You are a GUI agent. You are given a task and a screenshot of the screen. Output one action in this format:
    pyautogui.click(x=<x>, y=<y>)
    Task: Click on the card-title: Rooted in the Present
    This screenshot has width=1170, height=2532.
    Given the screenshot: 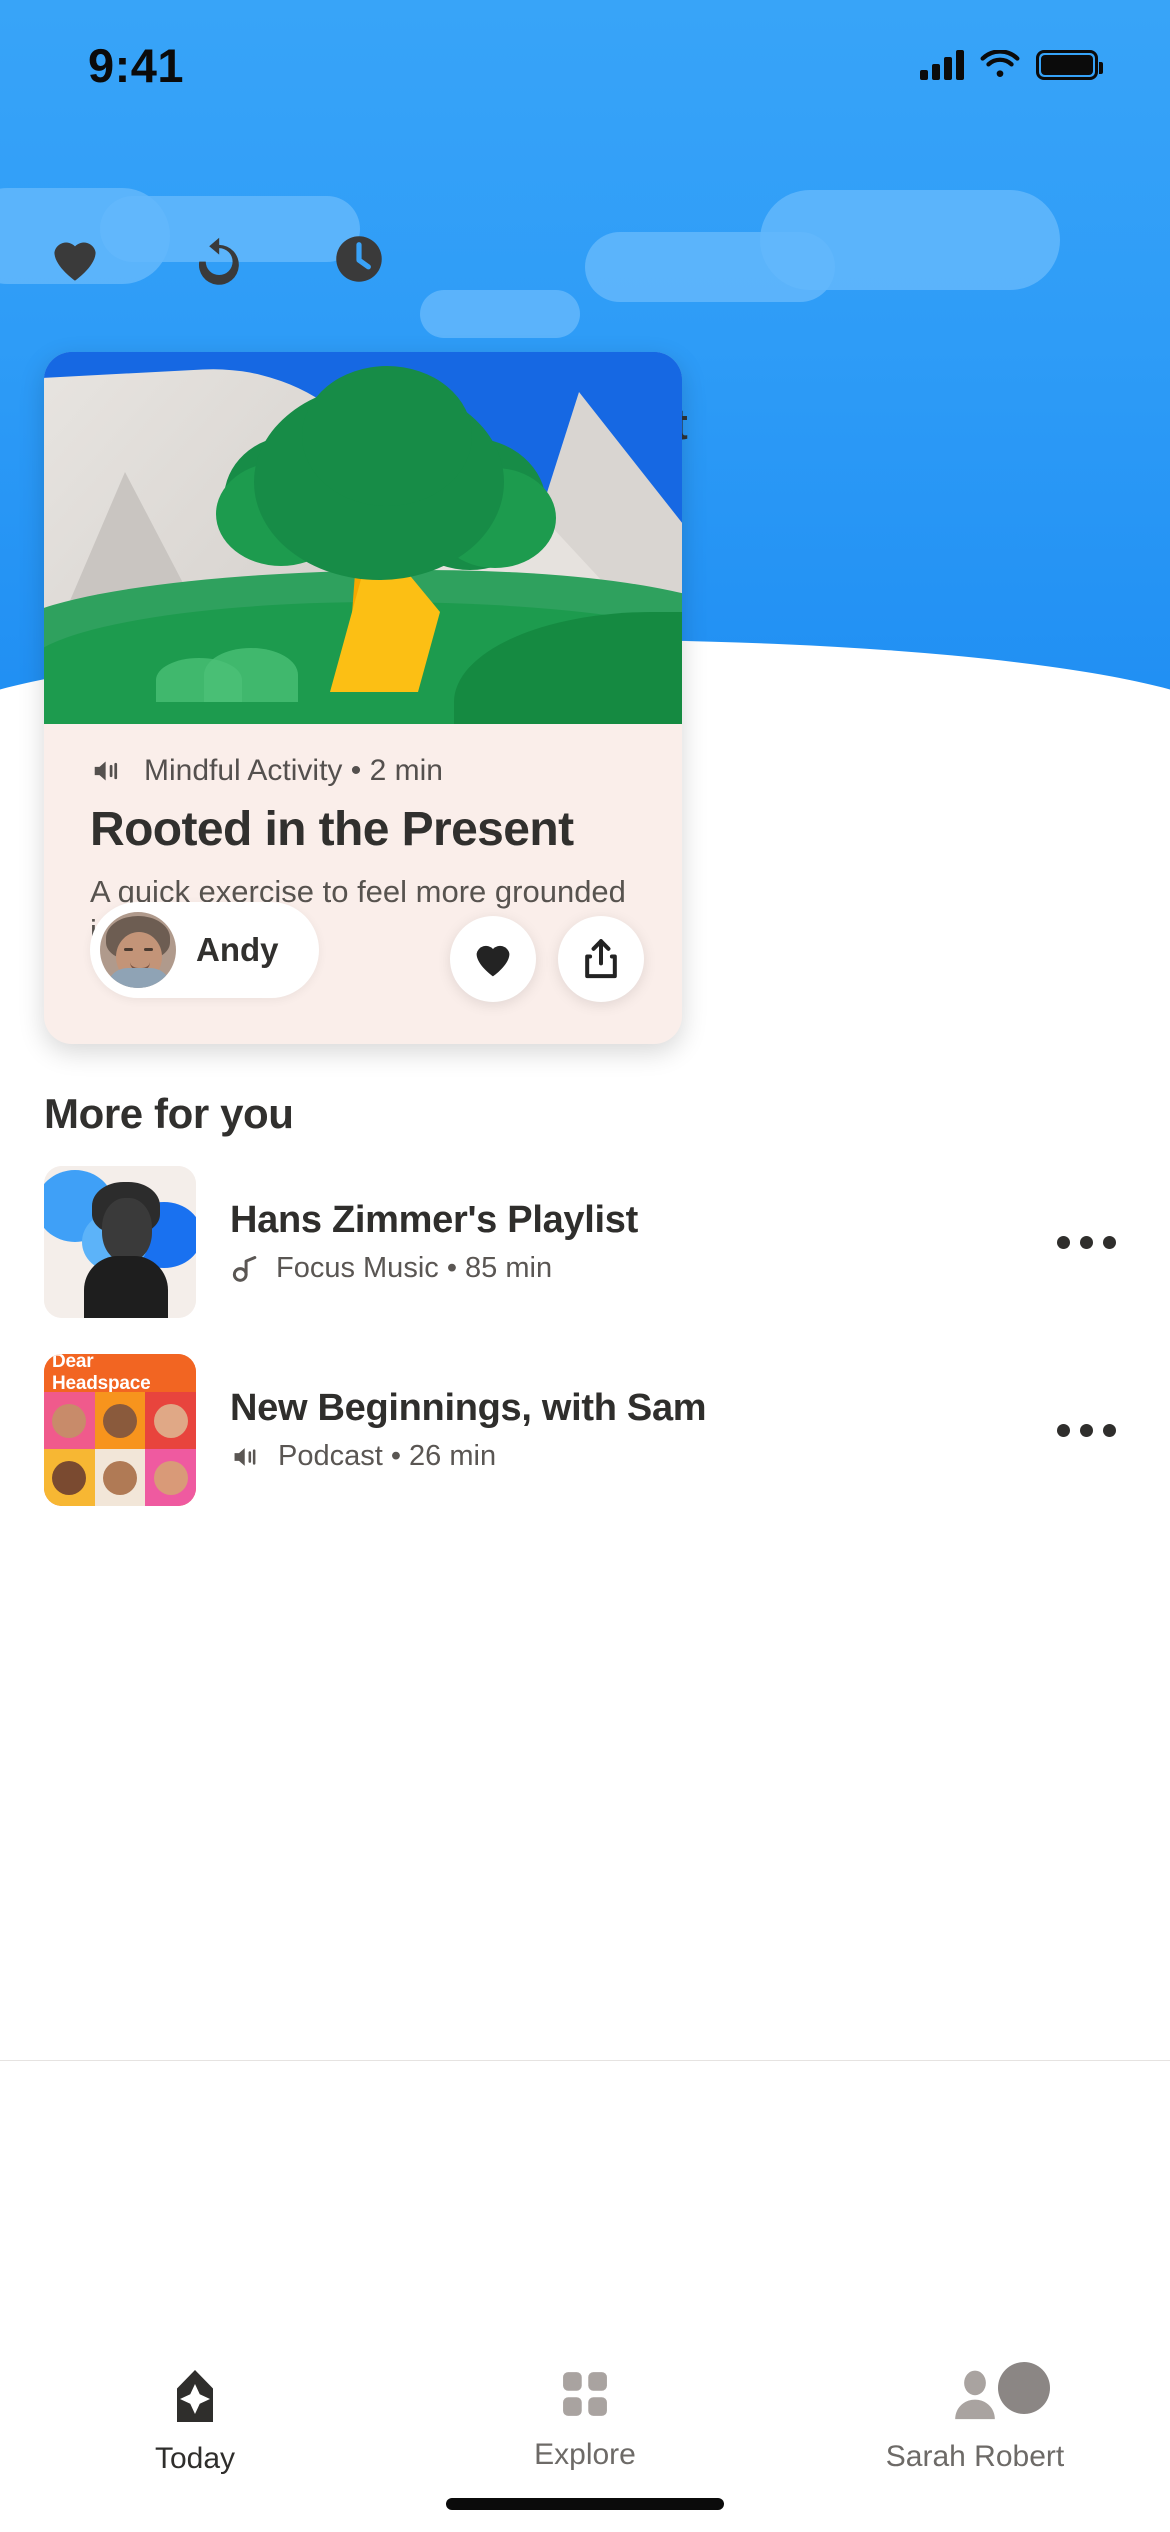 What is the action you would take?
    pyautogui.click(x=332, y=829)
    